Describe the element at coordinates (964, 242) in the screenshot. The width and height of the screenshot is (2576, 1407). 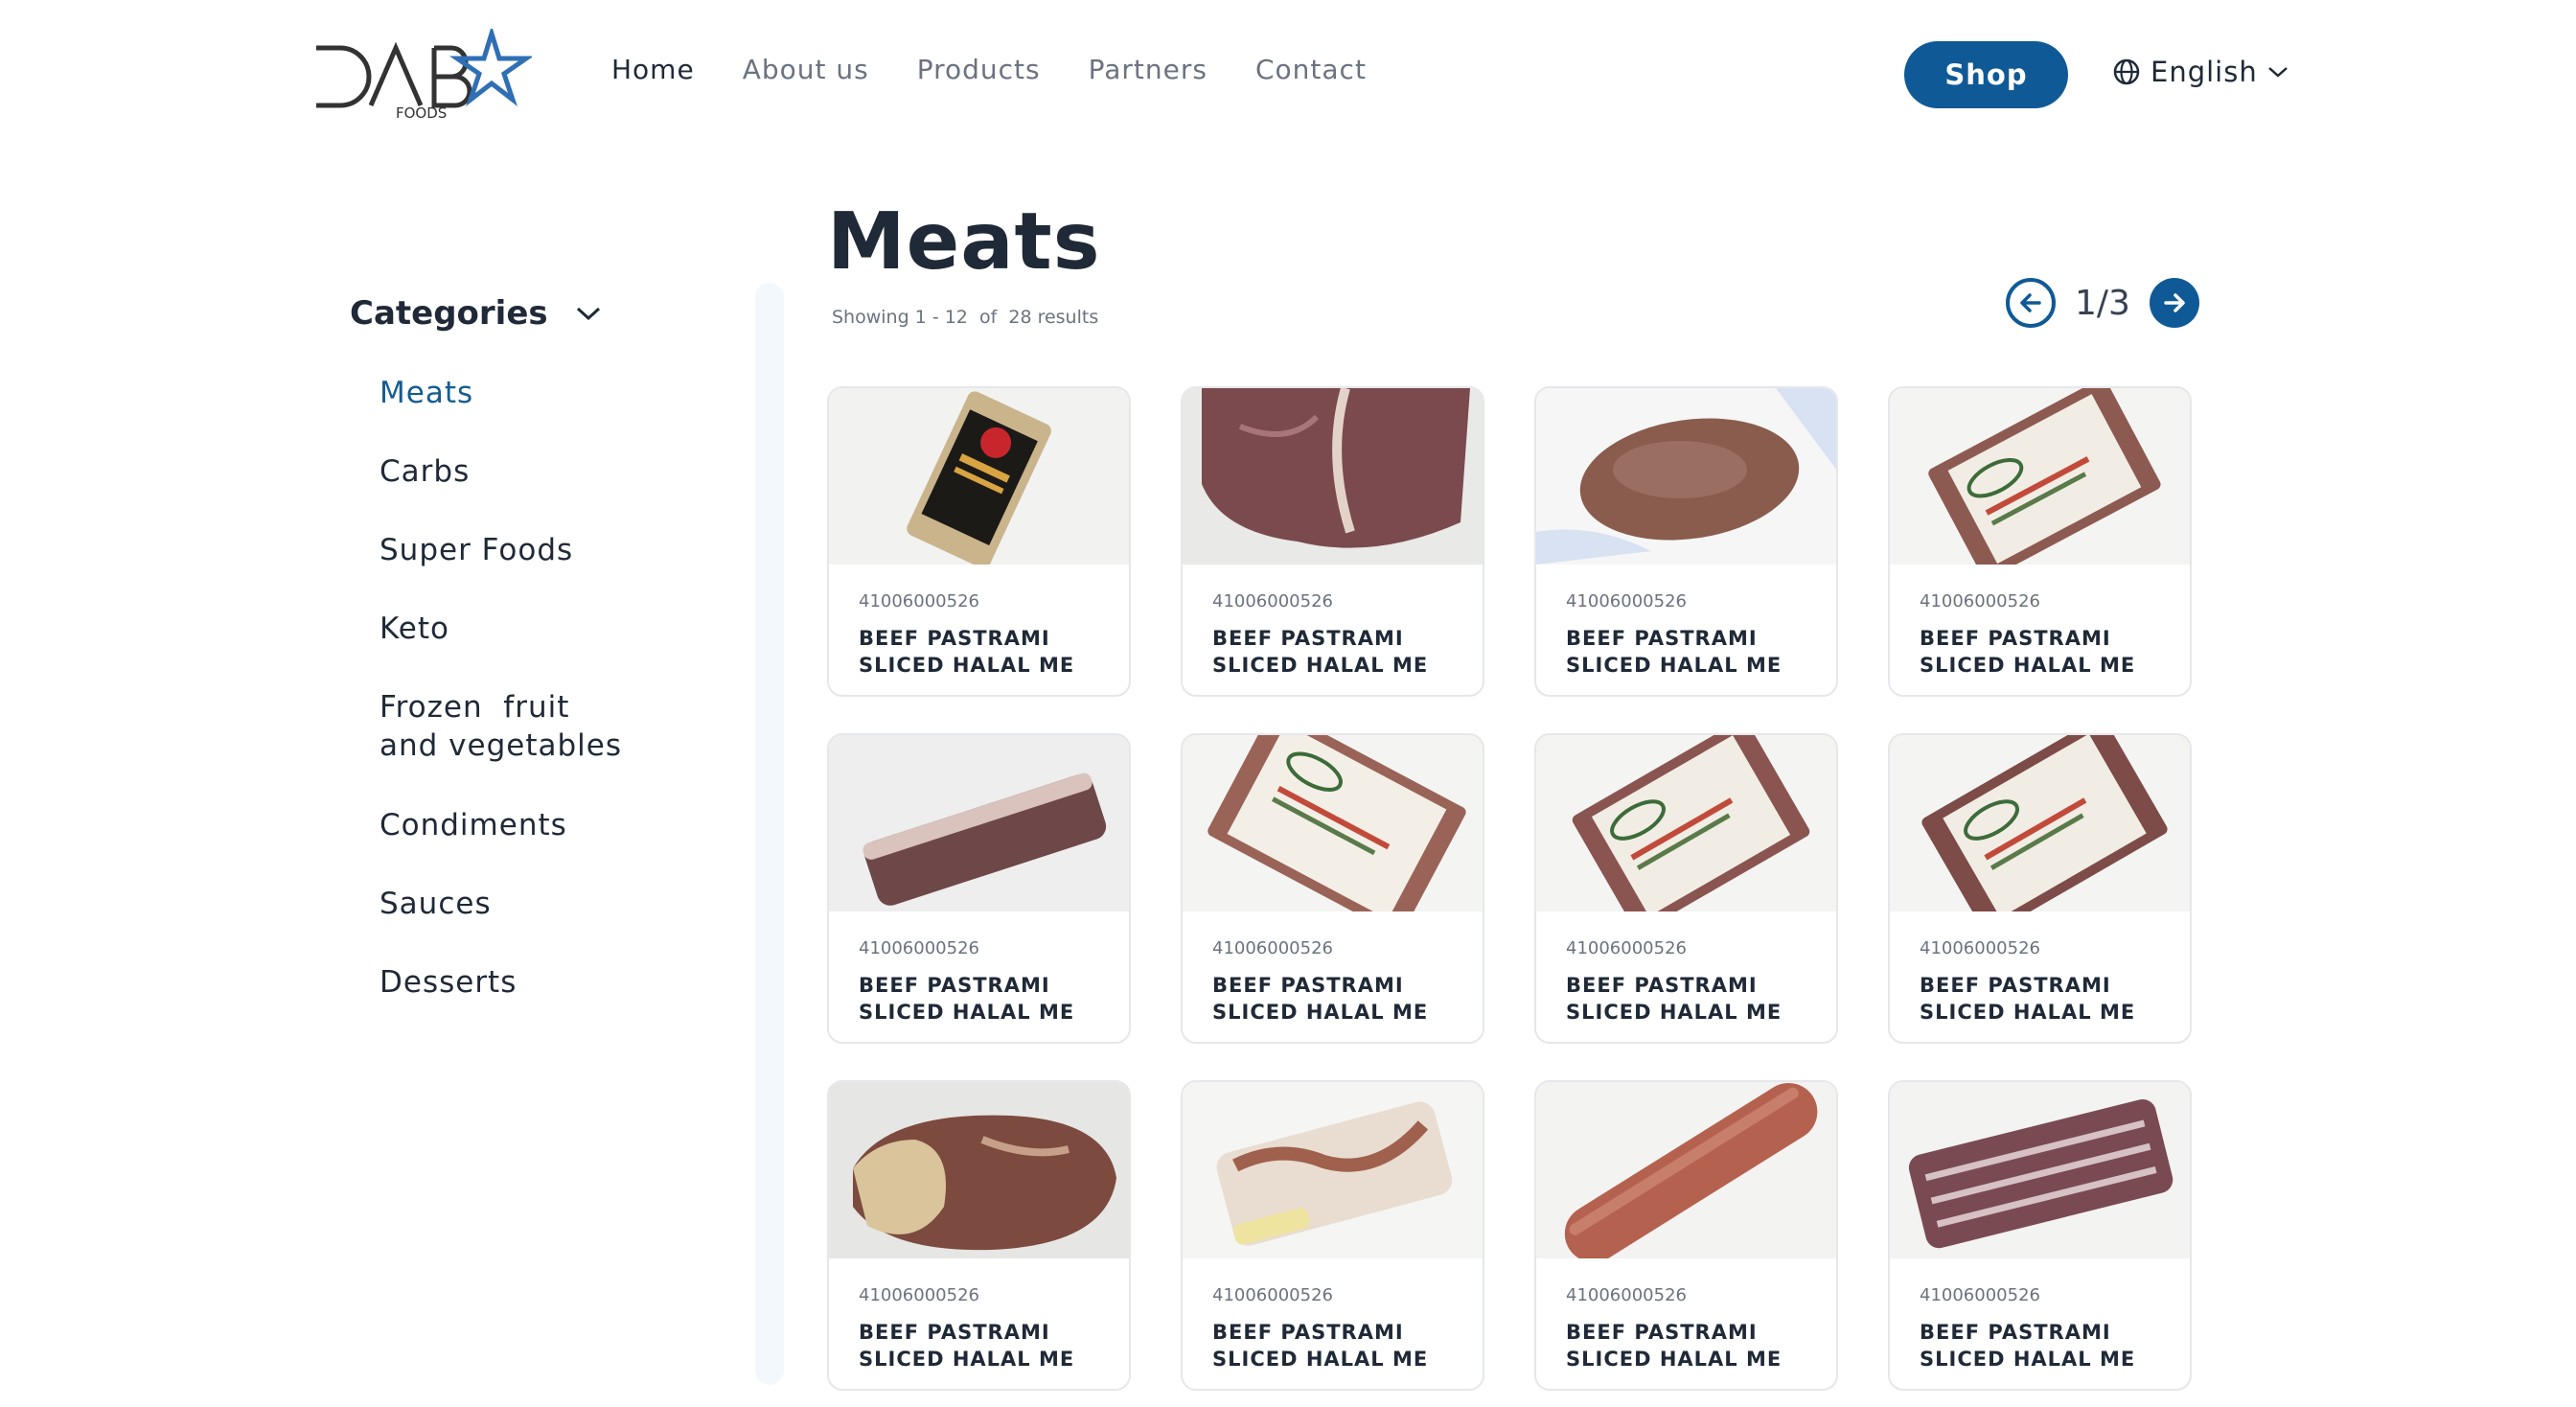
I see `page-title: Meats` at that location.